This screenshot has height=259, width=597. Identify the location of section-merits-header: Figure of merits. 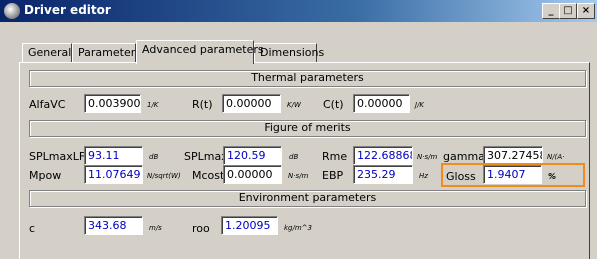
(307, 128).